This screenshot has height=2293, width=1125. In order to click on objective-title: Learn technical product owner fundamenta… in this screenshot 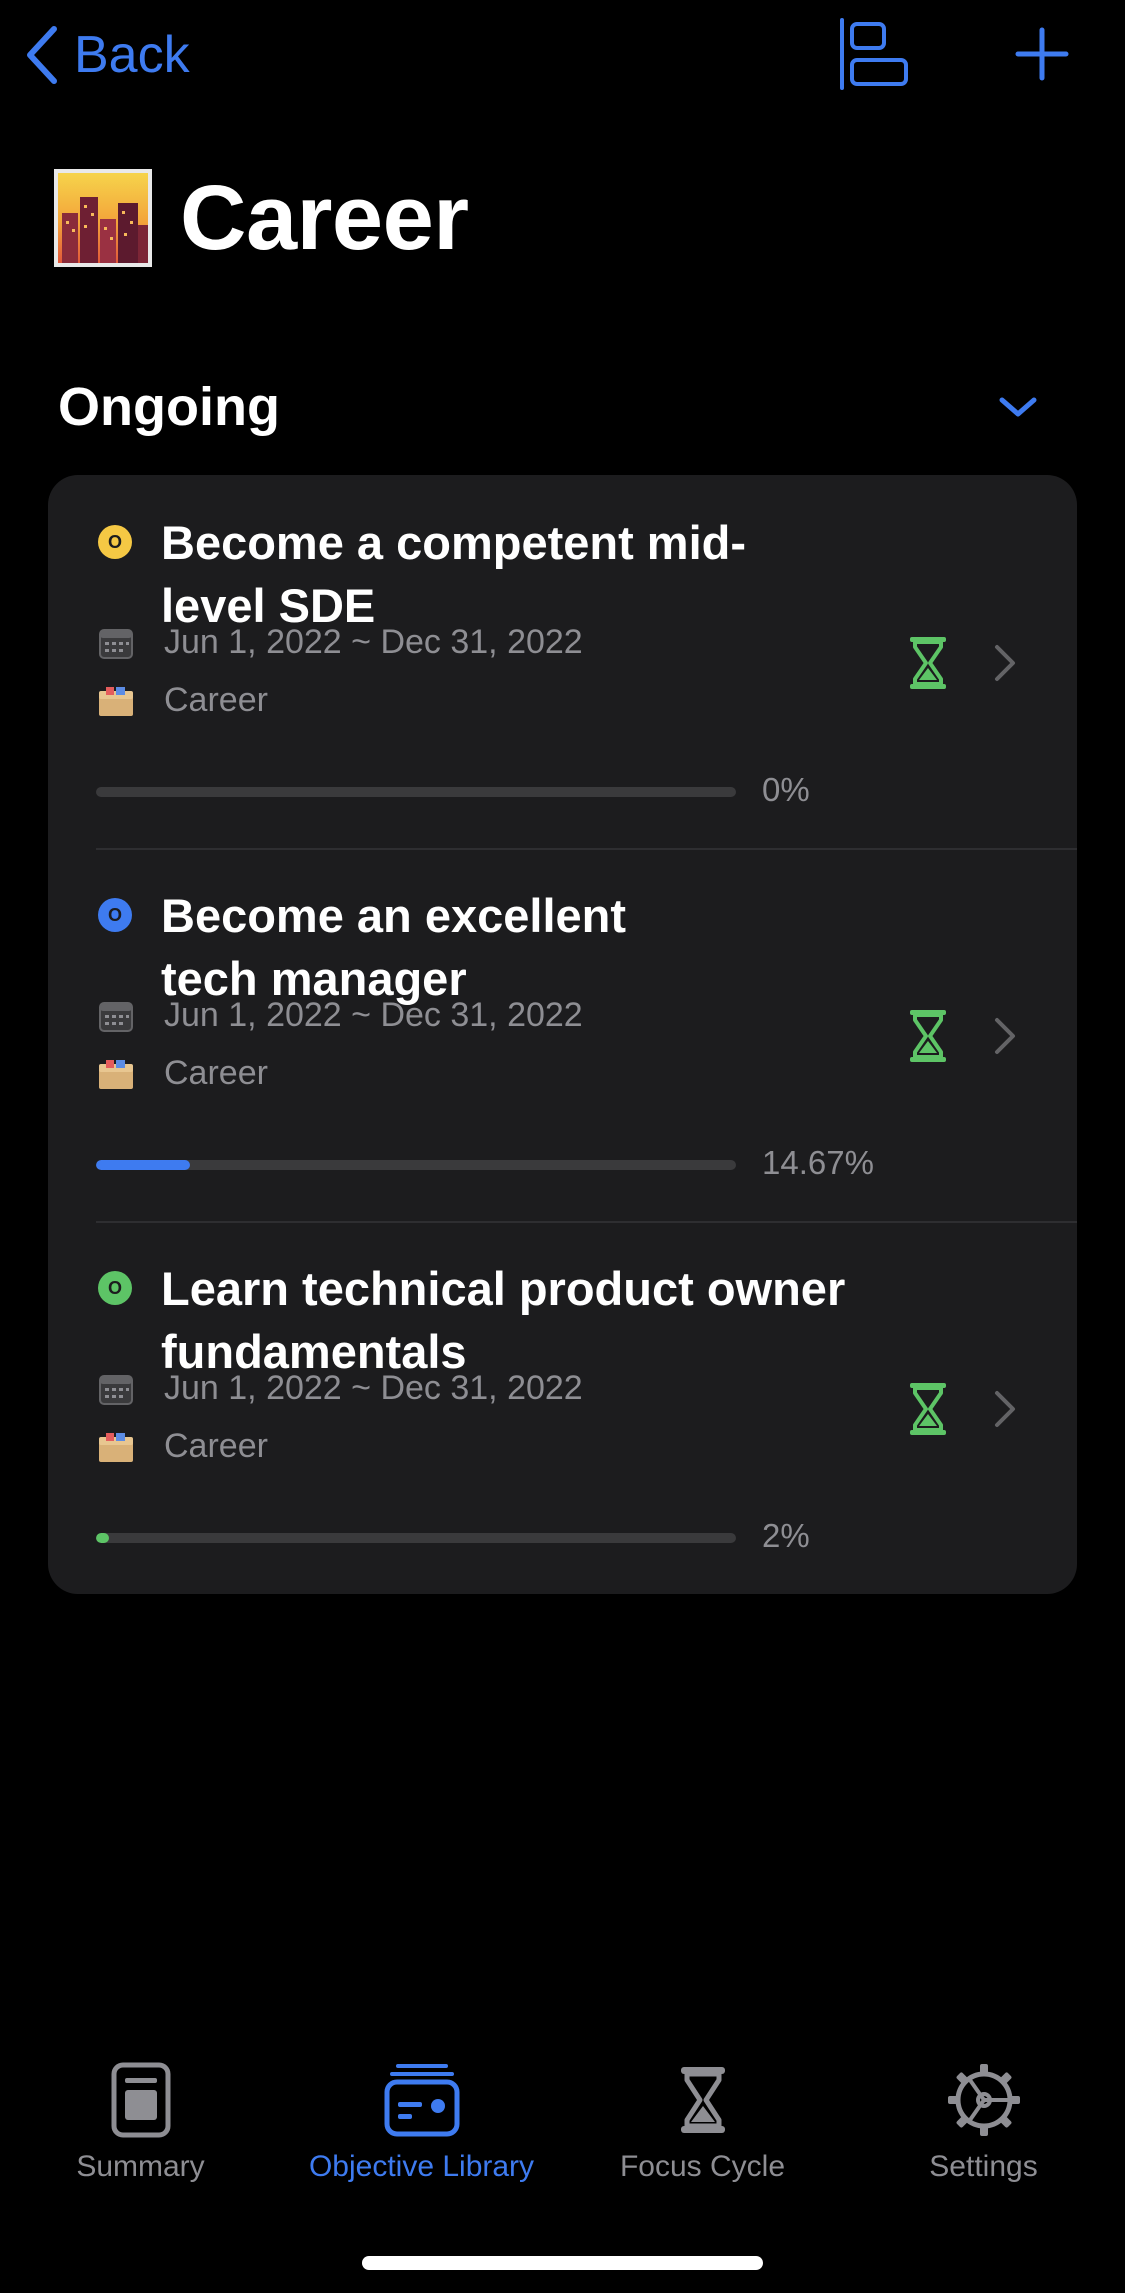, I will do `click(503, 1320)`.